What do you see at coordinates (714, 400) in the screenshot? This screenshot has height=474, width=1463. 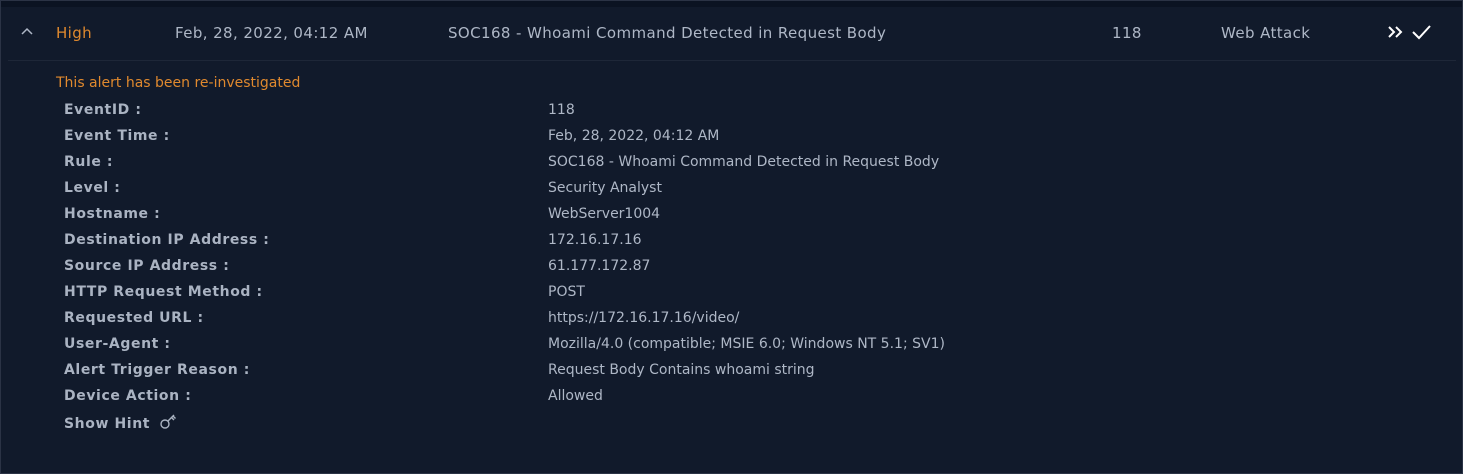 I see `detail-field-row: Device Action : Allowed` at bounding box center [714, 400].